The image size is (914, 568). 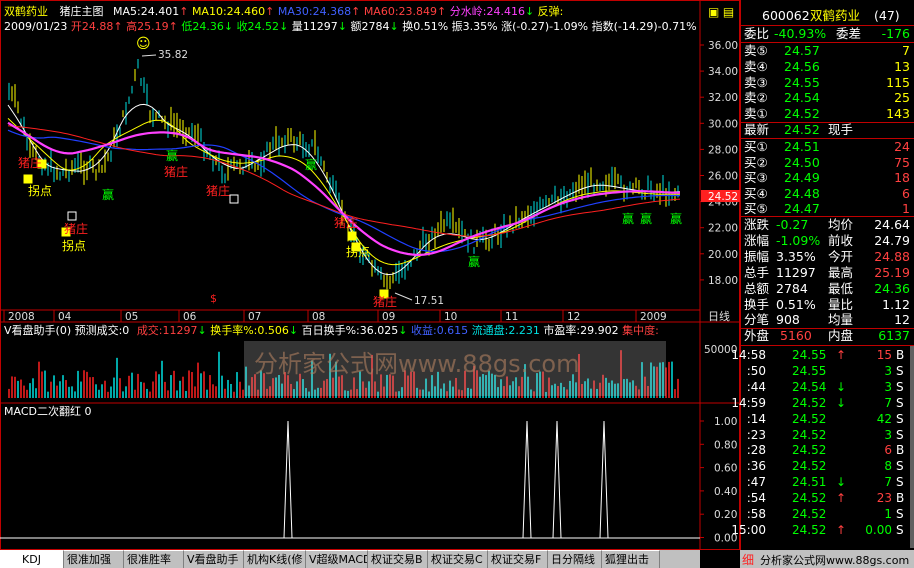 What do you see at coordinates (827, 178) in the screenshot?
I see `bid-row: 买③ 24.49 18` at bounding box center [827, 178].